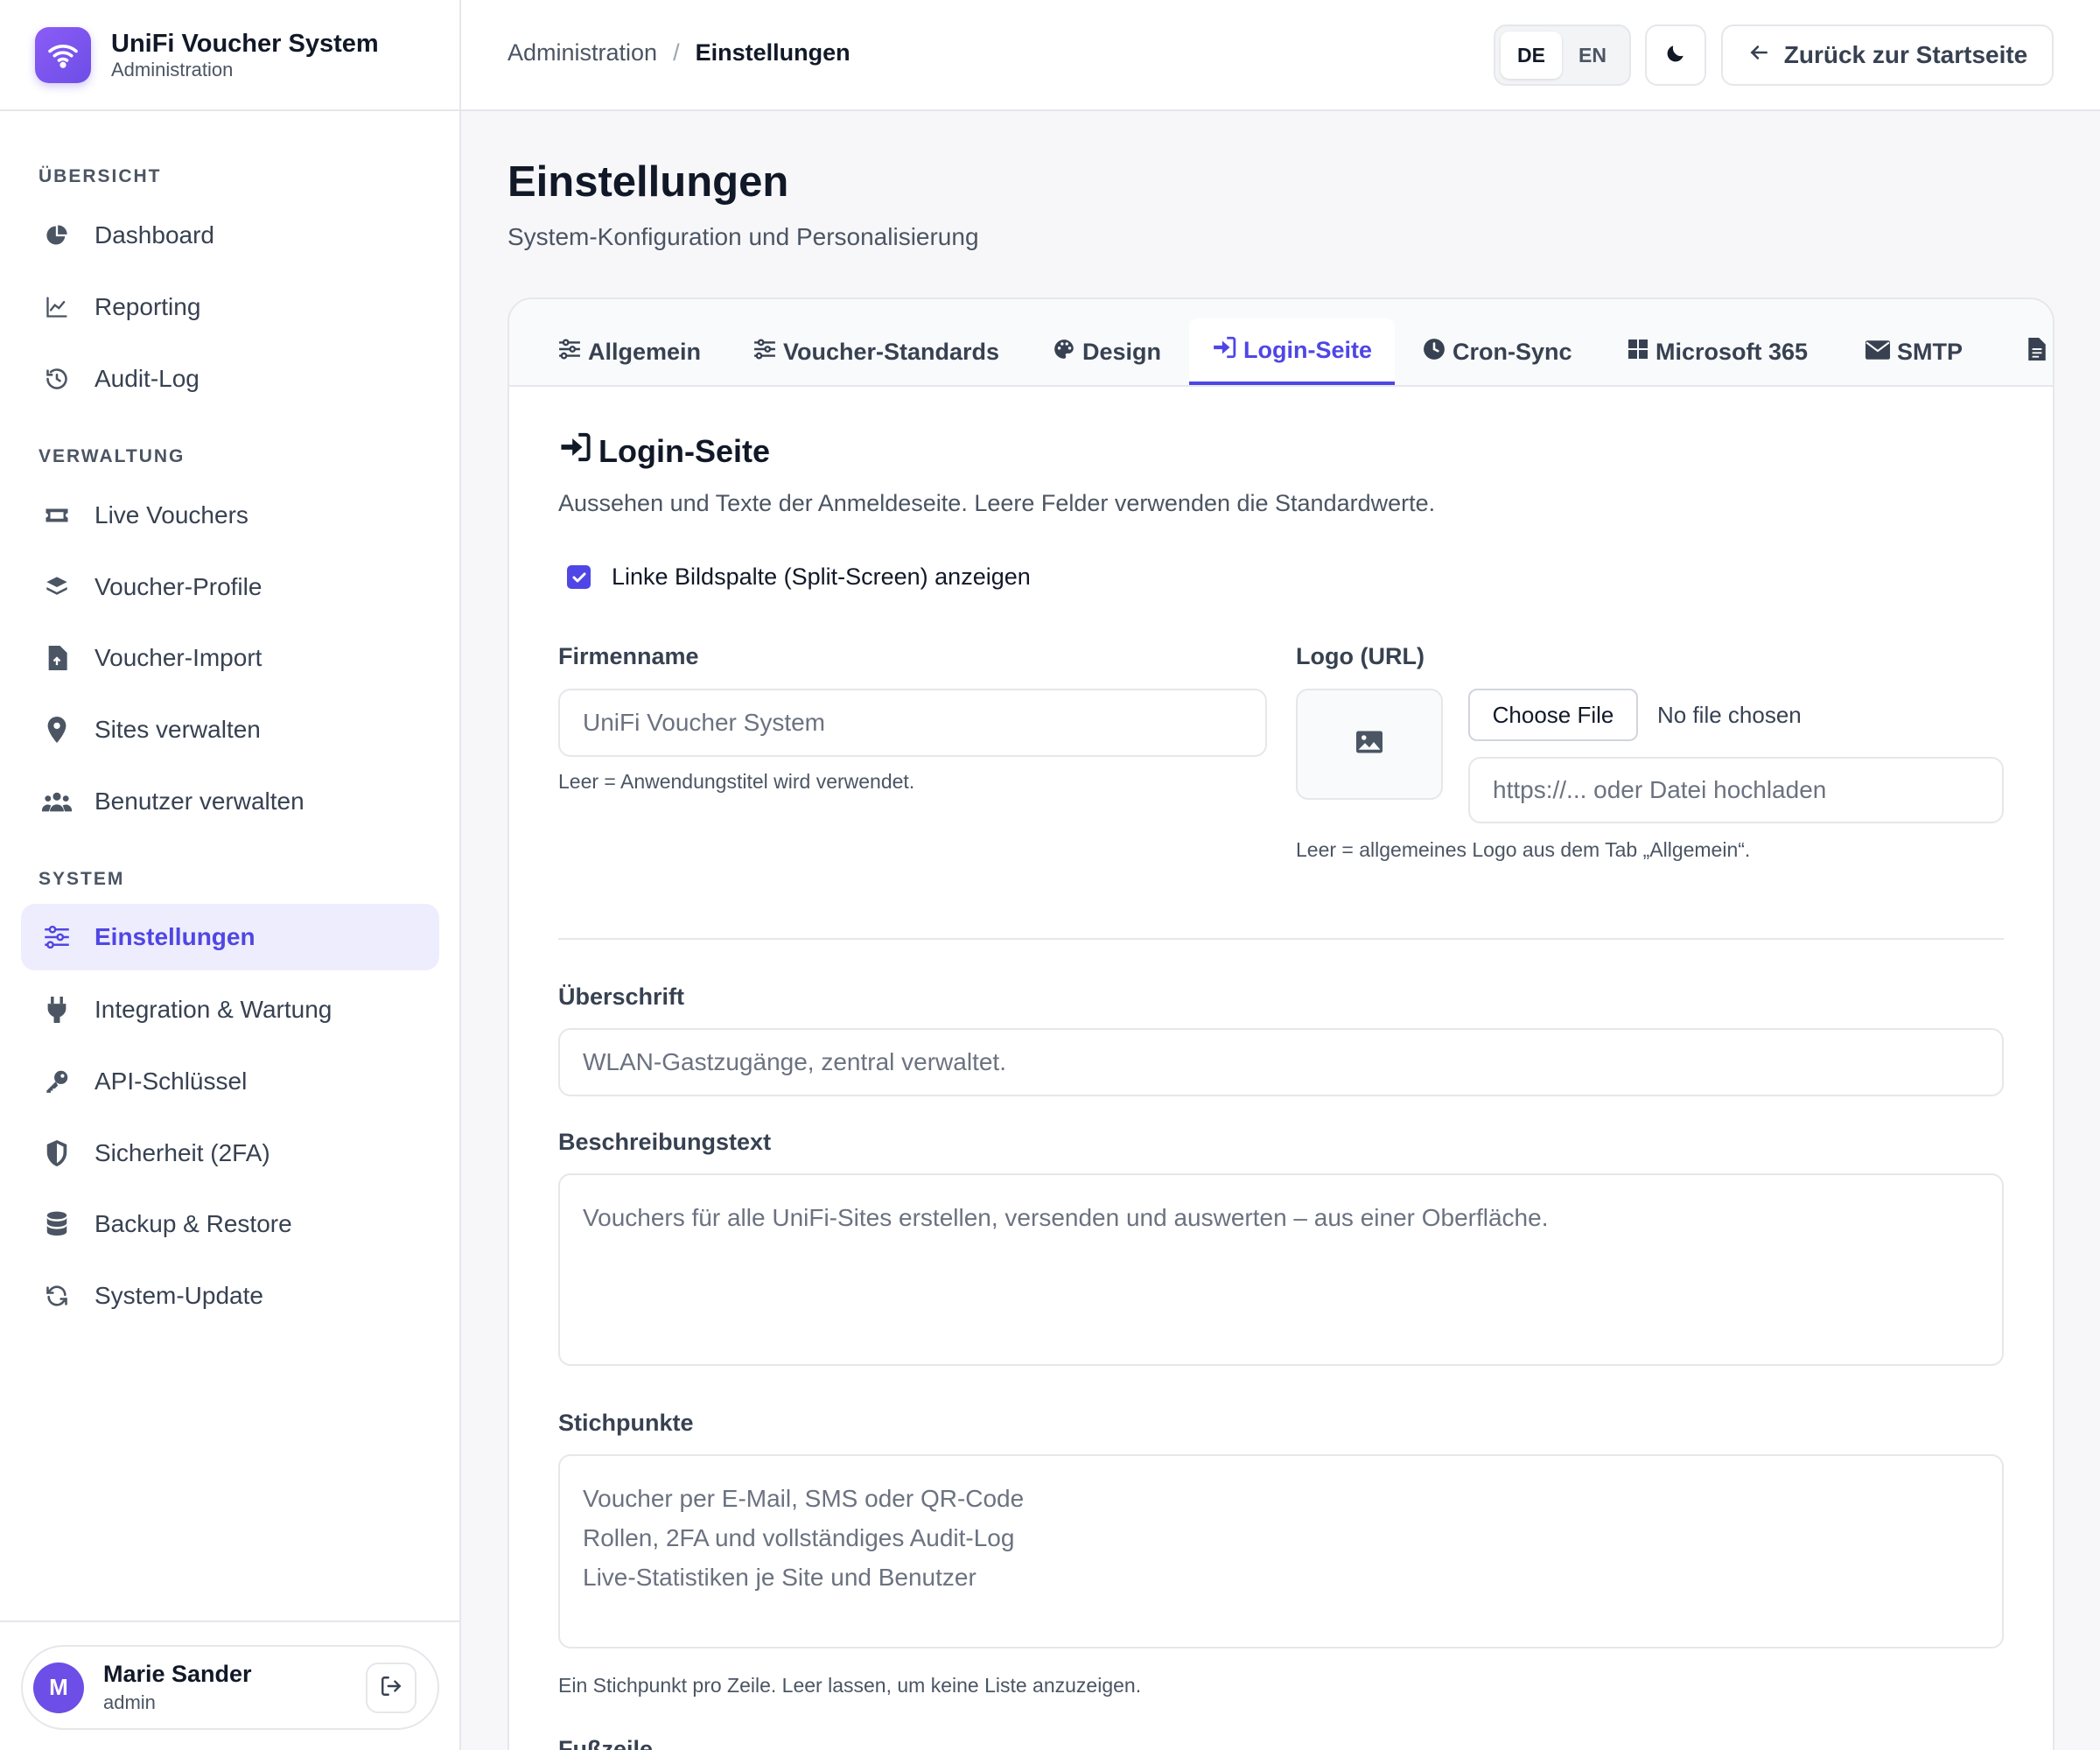 Image resolution: width=2100 pixels, height=1750 pixels. What do you see at coordinates (57, 515) in the screenshot?
I see `ticket-icon` at bounding box center [57, 515].